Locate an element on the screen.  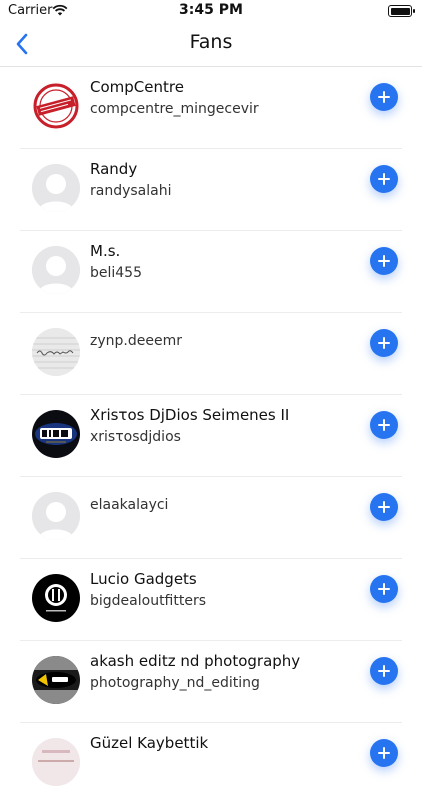
fan-row: elaakalayci is located at coordinates (211, 518).